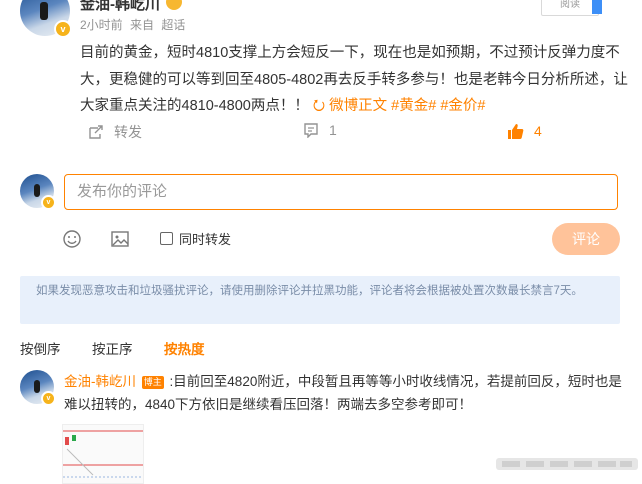  Describe the element at coordinates (173, 25) in the screenshot. I see `post-source: 超话` at that location.